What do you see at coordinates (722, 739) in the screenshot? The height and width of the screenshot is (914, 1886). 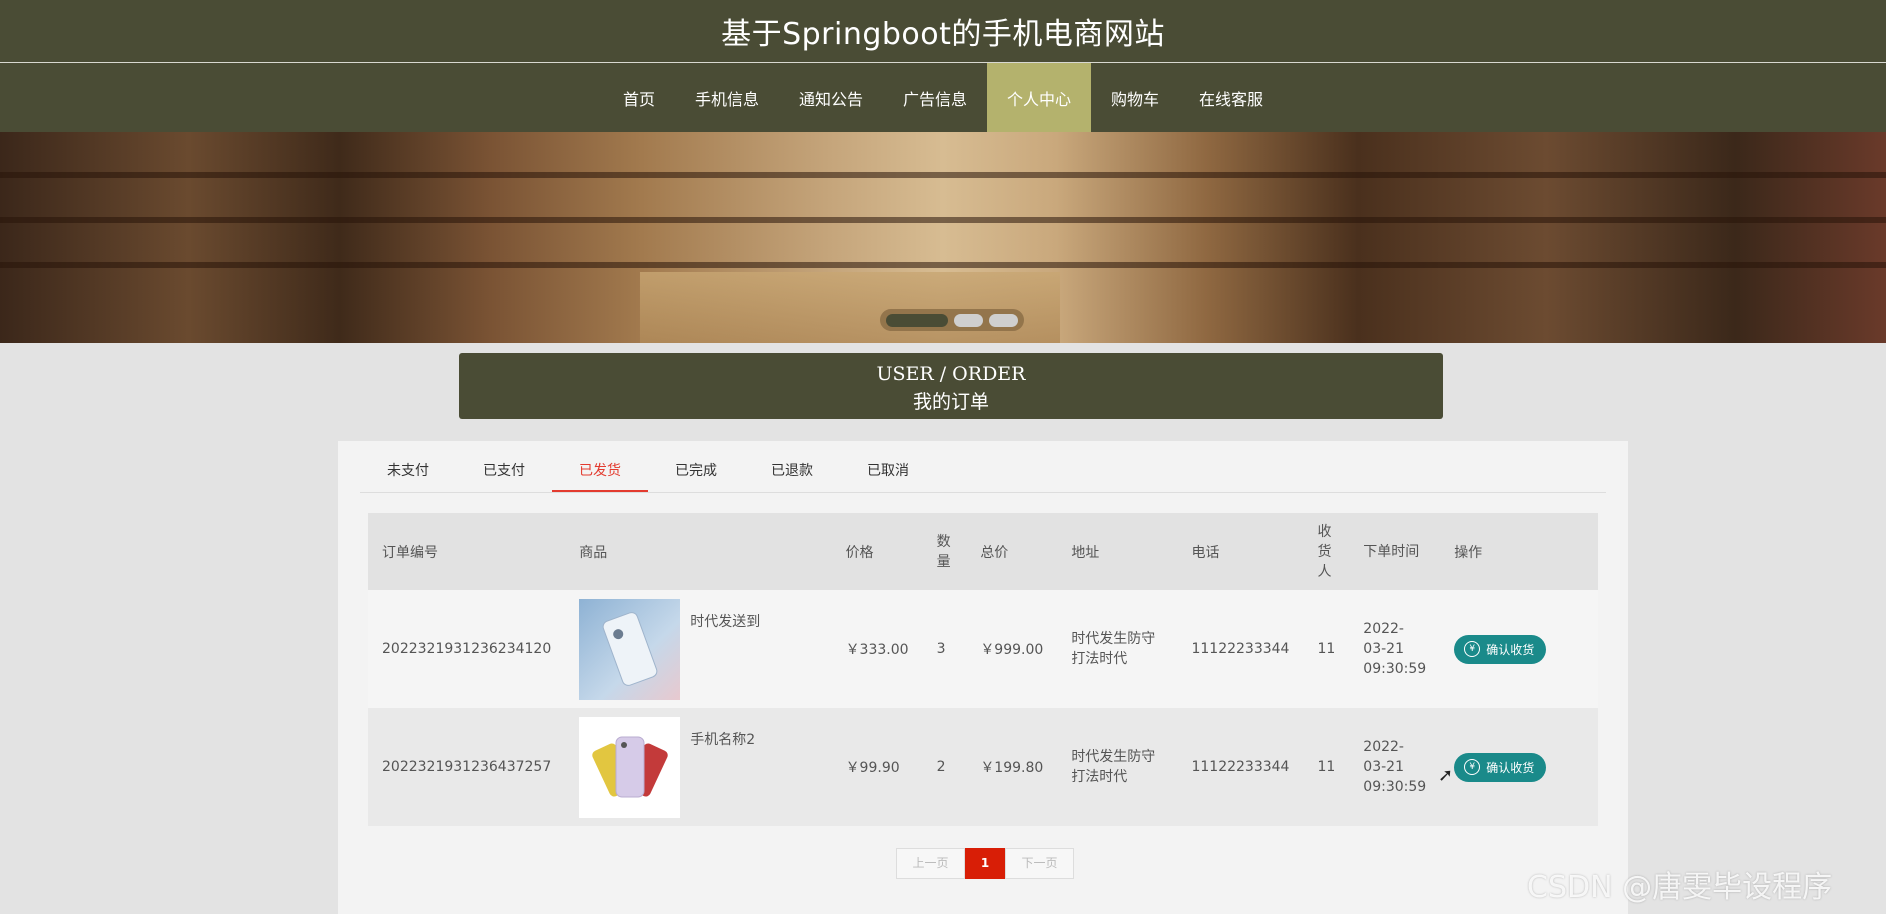 I see `product-name: 手机名称2` at bounding box center [722, 739].